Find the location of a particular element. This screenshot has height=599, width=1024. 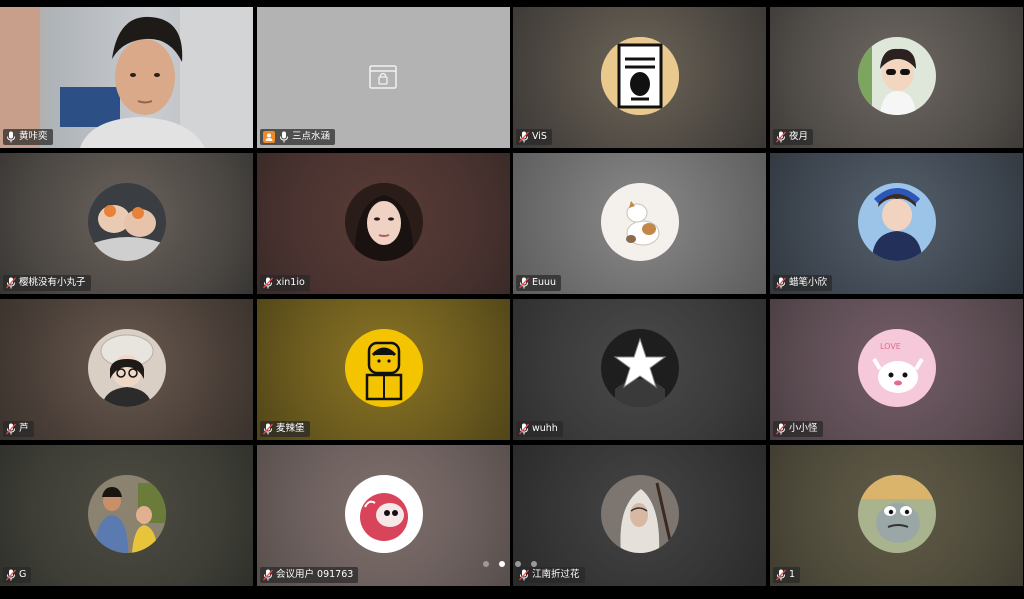

participant-tile: LOVE 小小怪 is located at coordinates (896, 369).